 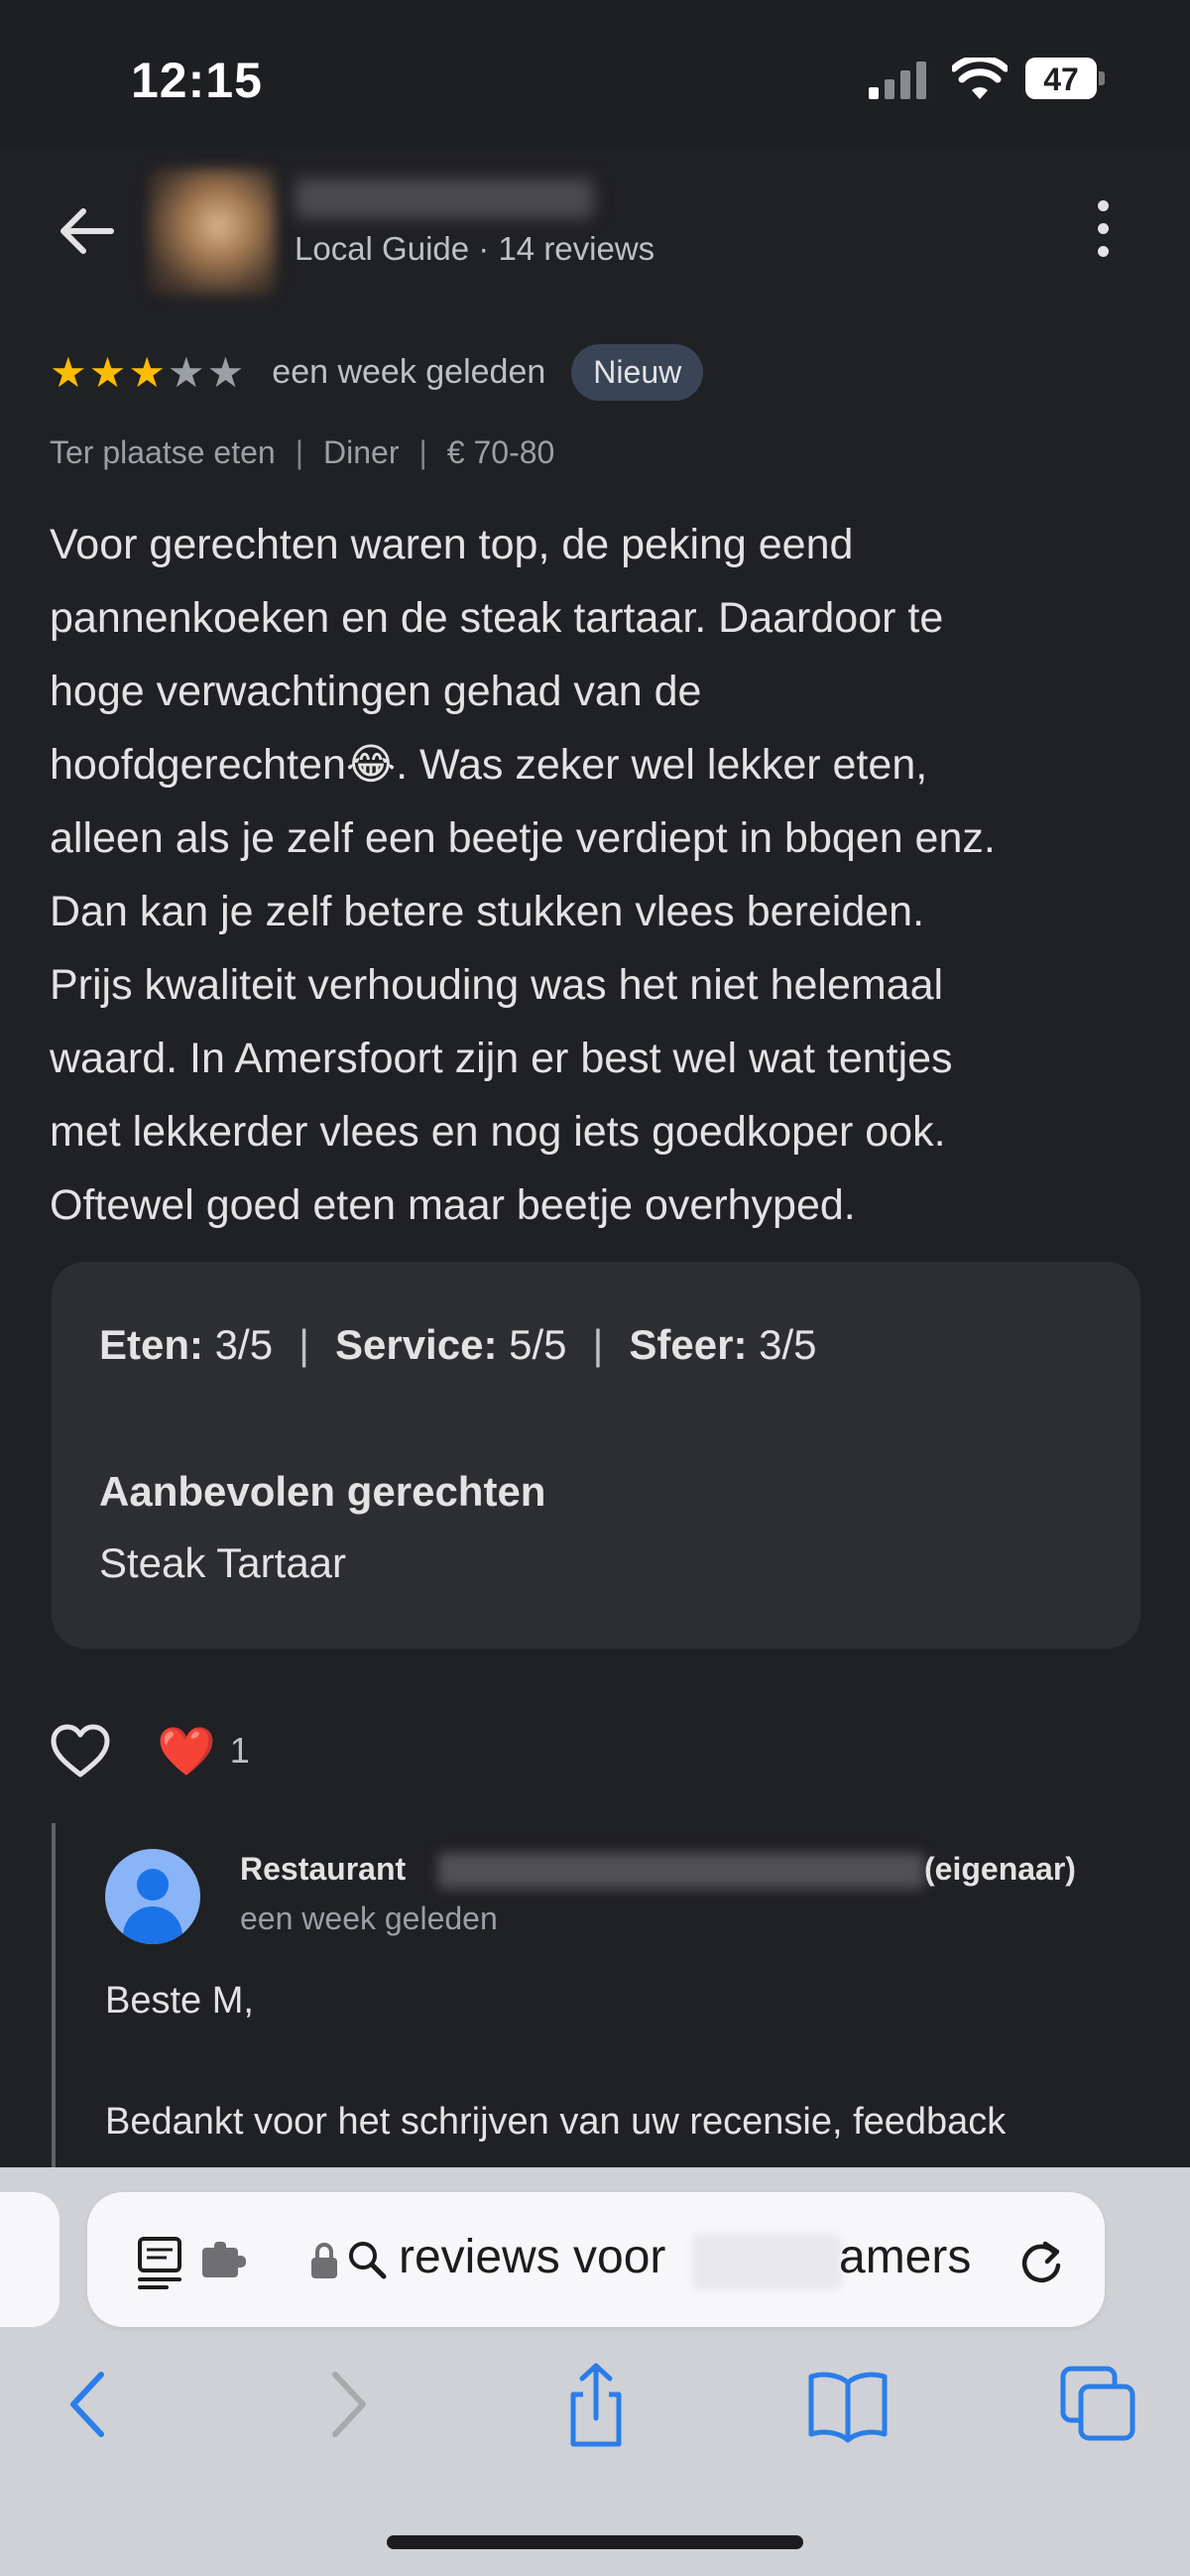 I want to click on atmosphere-rating-value: 3/5, so click(x=788, y=1344).